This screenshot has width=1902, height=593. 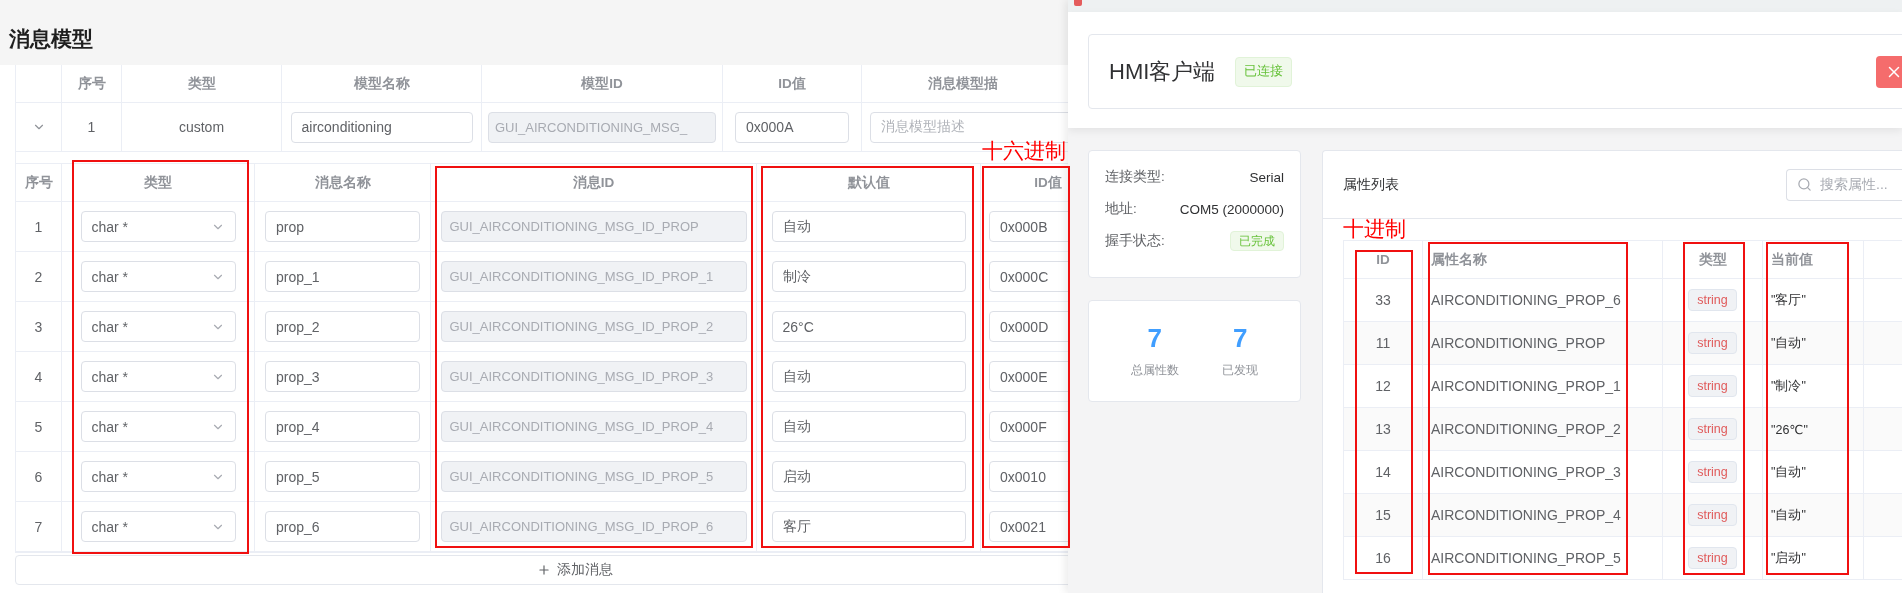 What do you see at coordinates (1383, 343) in the screenshot?
I see `id-cell: 11` at bounding box center [1383, 343].